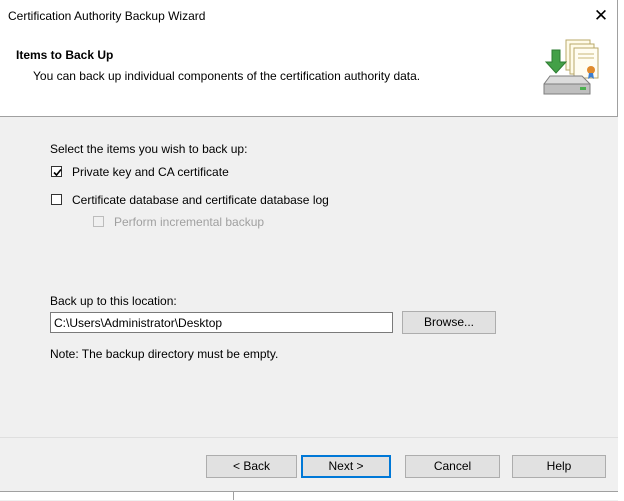 This screenshot has height=501, width=624. What do you see at coordinates (65, 55) in the screenshot?
I see `page-title: Items to Back Up` at bounding box center [65, 55].